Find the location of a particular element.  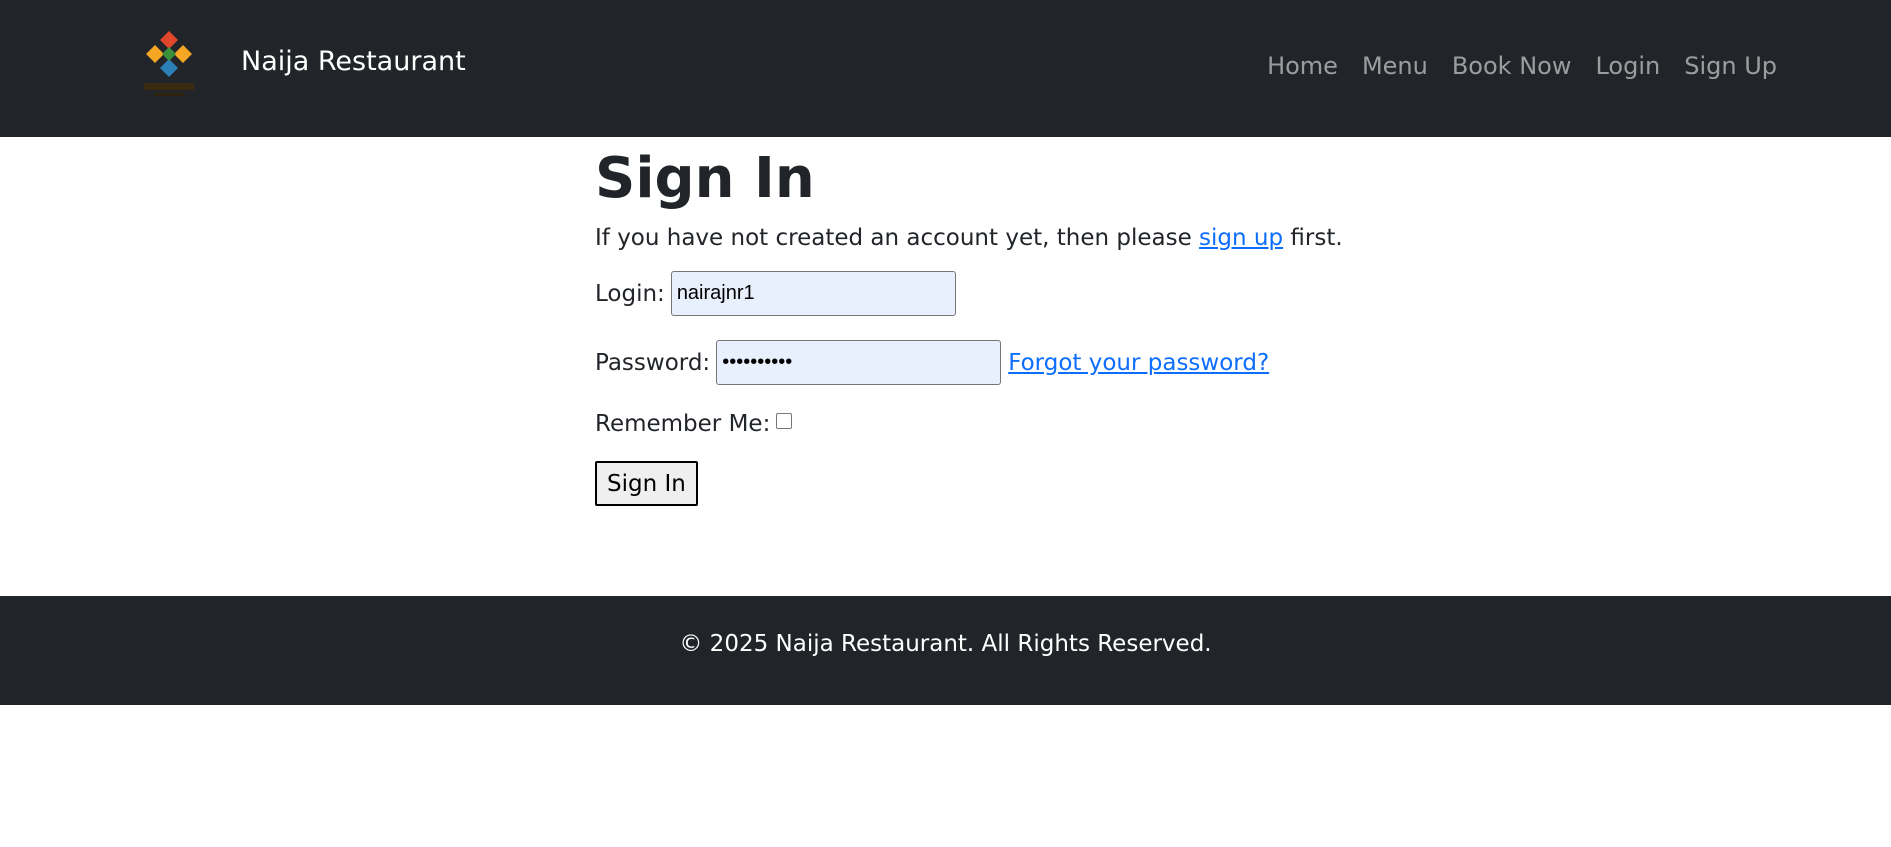

remember-row: Remember Me: is located at coordinates (1045, 424).